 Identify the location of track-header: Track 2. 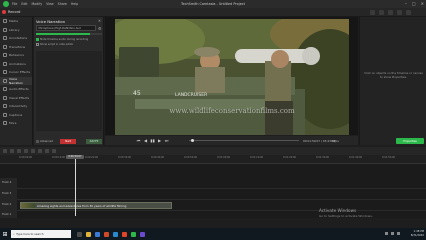
(8, 205).